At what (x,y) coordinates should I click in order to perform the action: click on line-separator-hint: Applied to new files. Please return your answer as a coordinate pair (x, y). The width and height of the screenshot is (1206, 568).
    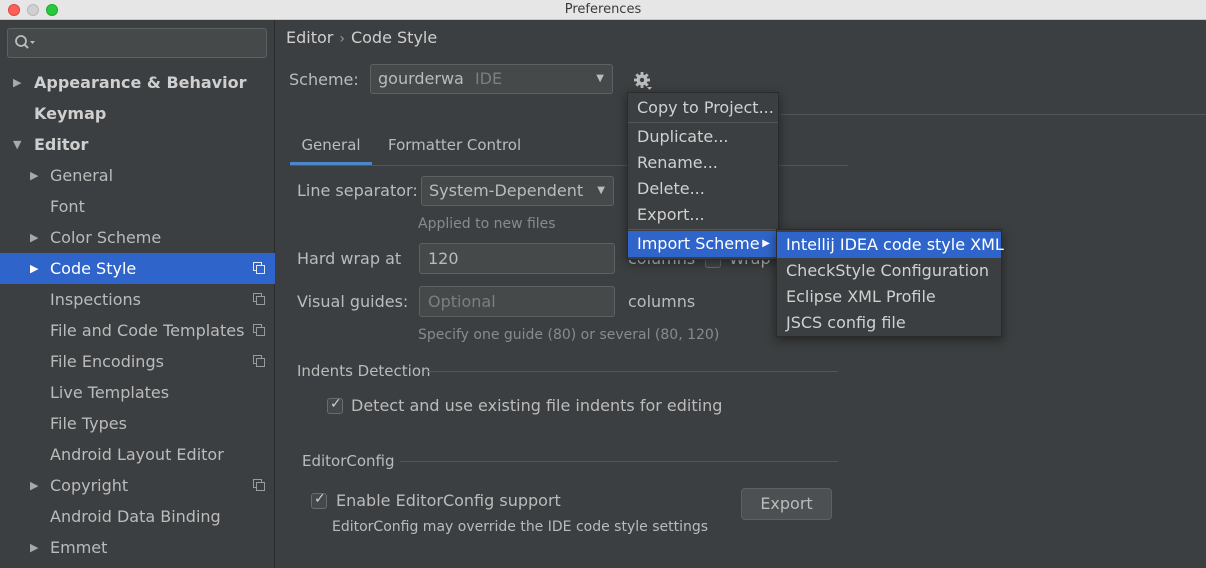
    Looking at the image, I should click on (487, 224).